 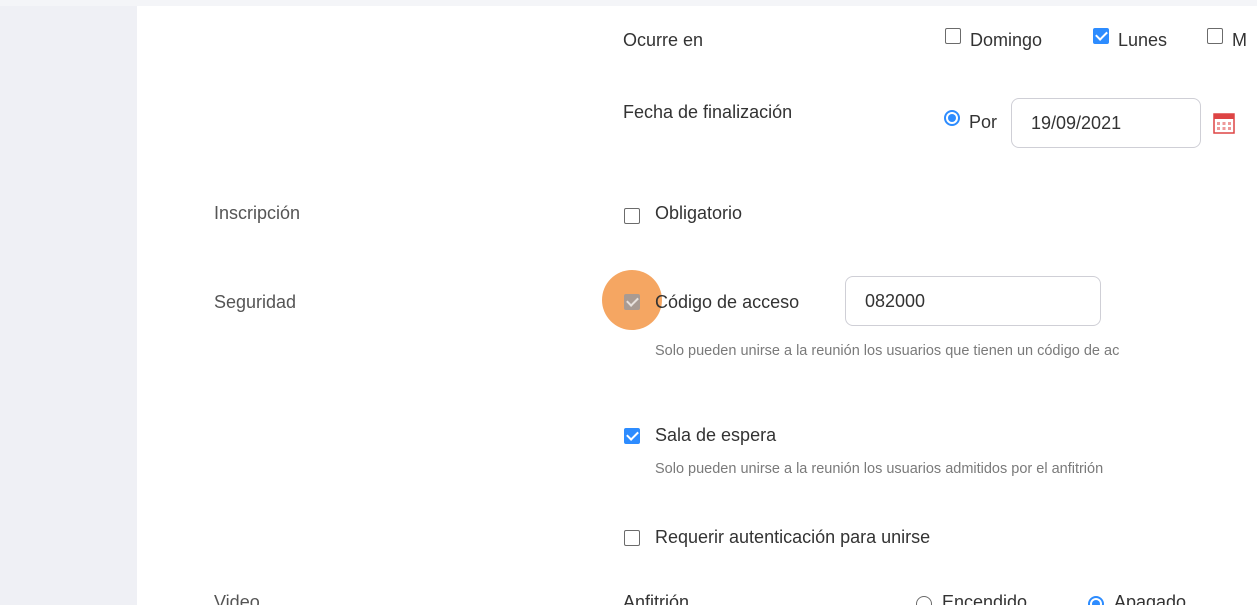 I want to click on occurs-on-label: Ocurre en, so click(x=663, y=40).